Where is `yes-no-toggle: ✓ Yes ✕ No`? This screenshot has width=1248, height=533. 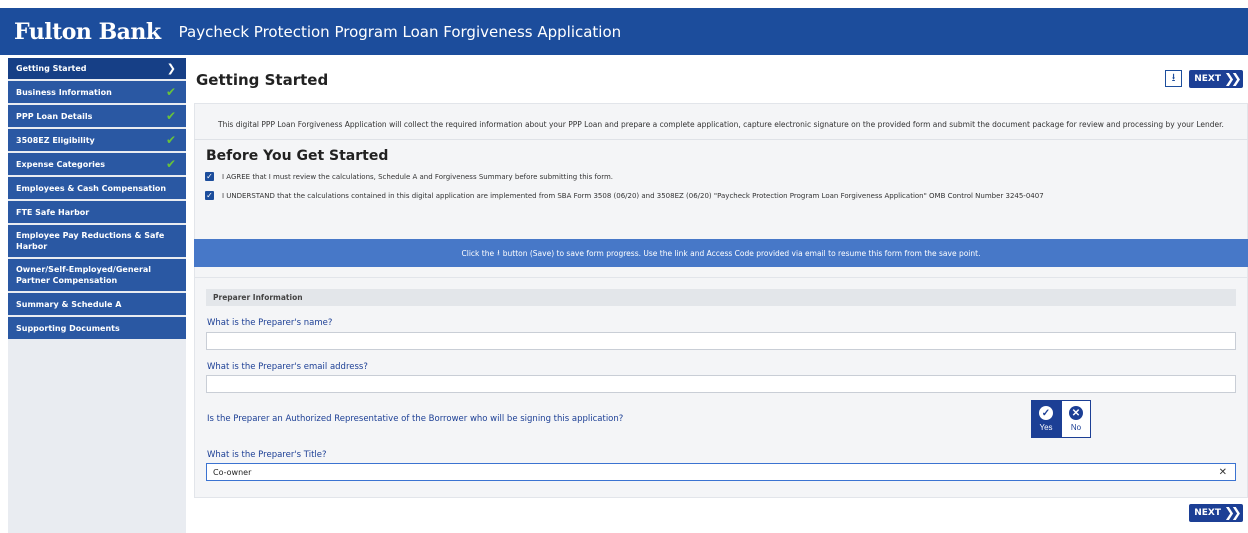
yes-no-toggle: ✓ Yes ✕ No is located at coordinates (1061, 419).